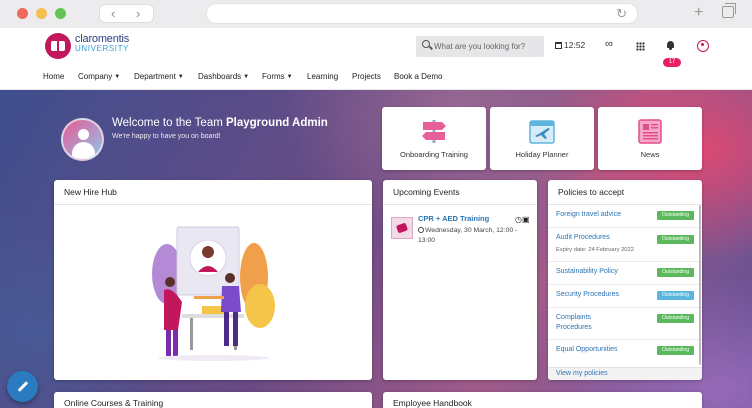 Image resolution: width=752 pixels, height=408 pixels. Describe the element at coordinates (522, 219) in the screenshot. I see `event-actions-icon: ◷▣` at that location.